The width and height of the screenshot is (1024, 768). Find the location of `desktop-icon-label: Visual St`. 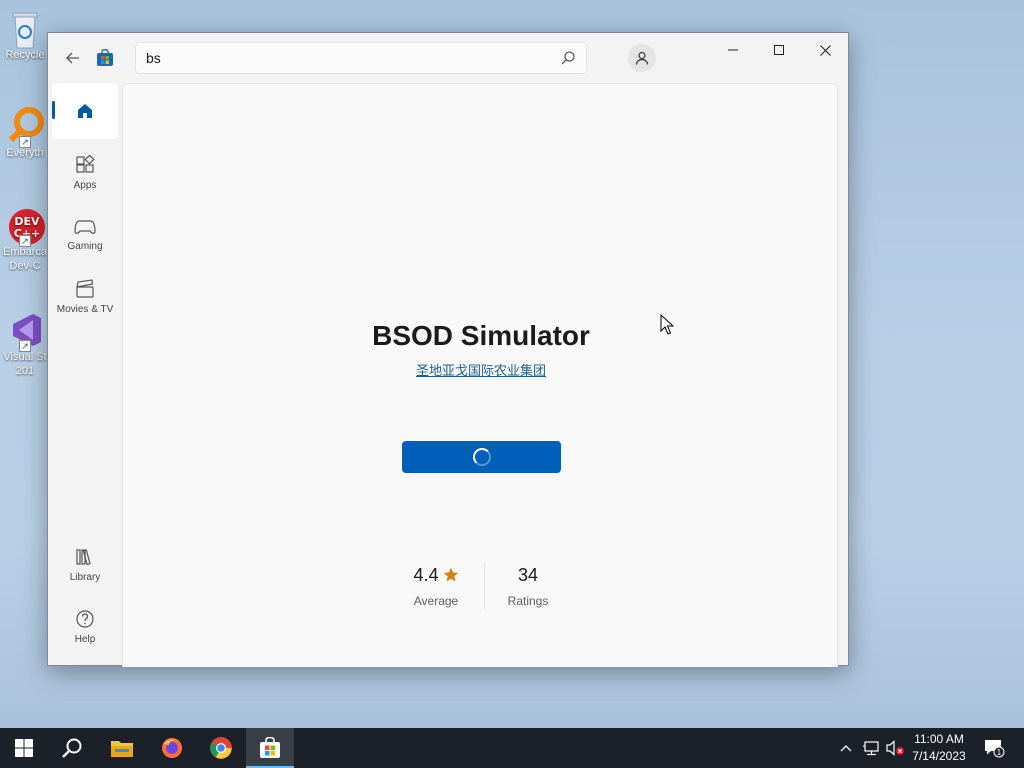

desktop-icon-label: Visual St is located at coordinates (25, 357).